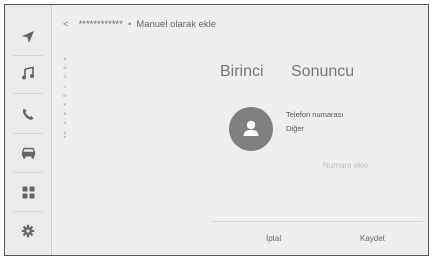  Describe the element at coordinates (176, 24) in the screenshot. I see `page-title: Manuel olarak ekle` at that location.